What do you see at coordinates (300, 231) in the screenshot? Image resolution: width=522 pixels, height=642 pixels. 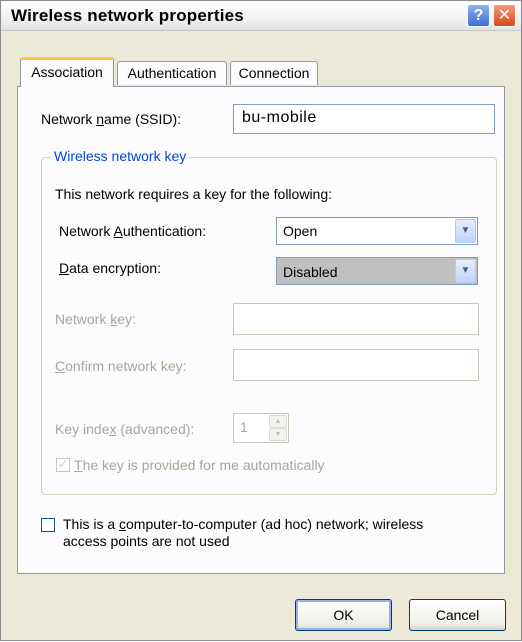 I see `network-authentication-value: Open` at bounding box center [300, 231].